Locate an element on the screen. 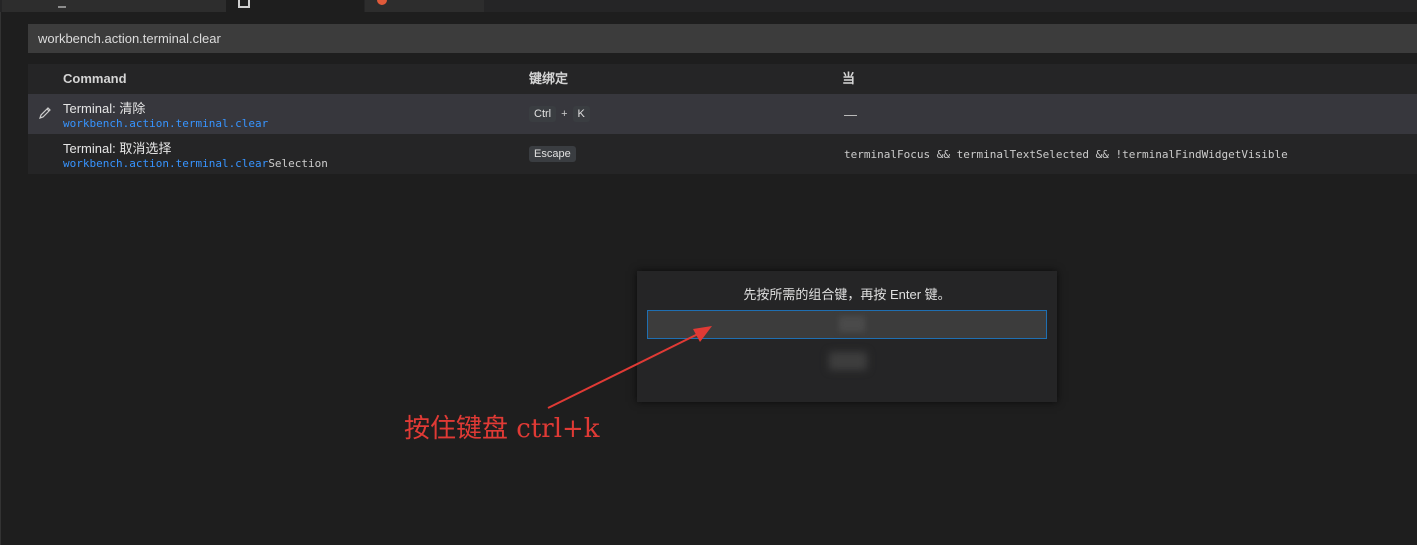 This screenshot has width=1417, height=545. column-header-keybinding: 键绑定 is located at coordinates (549, 78).